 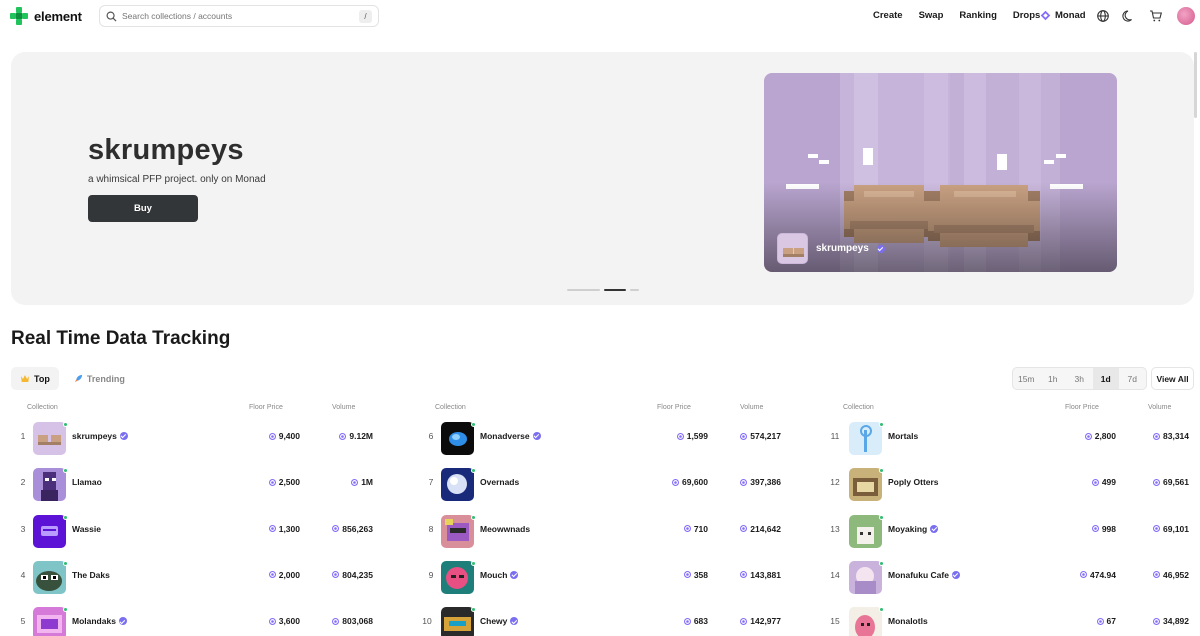 What do you see at coordinates (1011, 620) in the screenshot?
I see `table-row: 15 Monalotls 67 34,892` at bounding box center [1011, 620].